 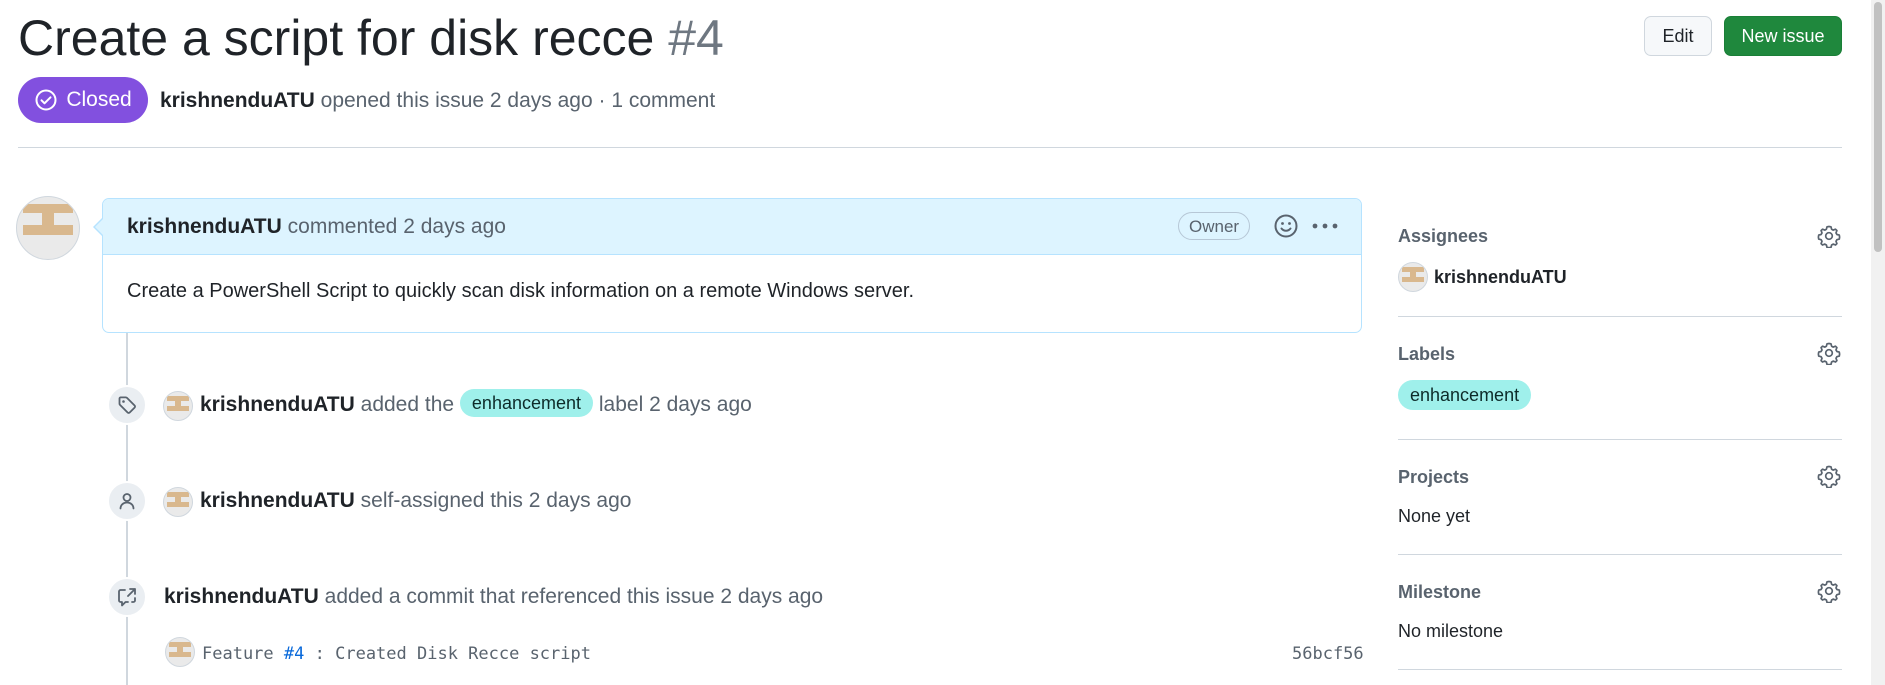 What do you see at coordinates (1426, 354) in the screenshot?
I see `labels-heading: Labels` at bounding box center [1426, 354].